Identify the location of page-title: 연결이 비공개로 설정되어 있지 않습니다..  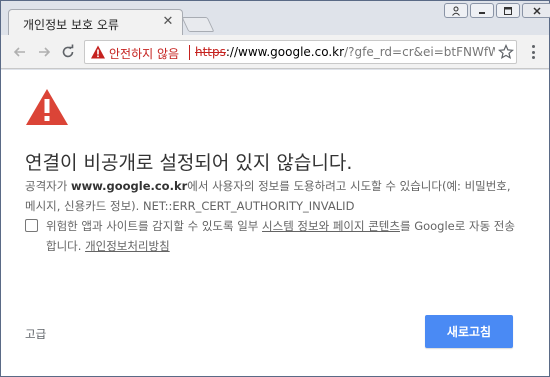
(189, 163).